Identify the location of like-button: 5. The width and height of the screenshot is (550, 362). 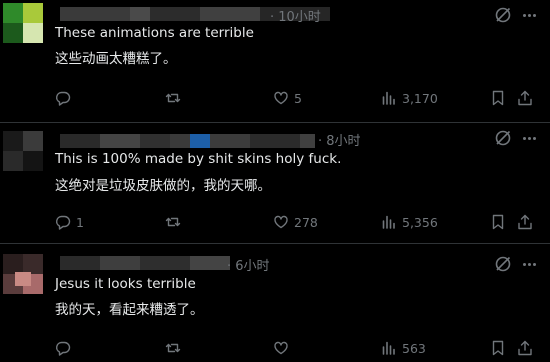
(287, 98).